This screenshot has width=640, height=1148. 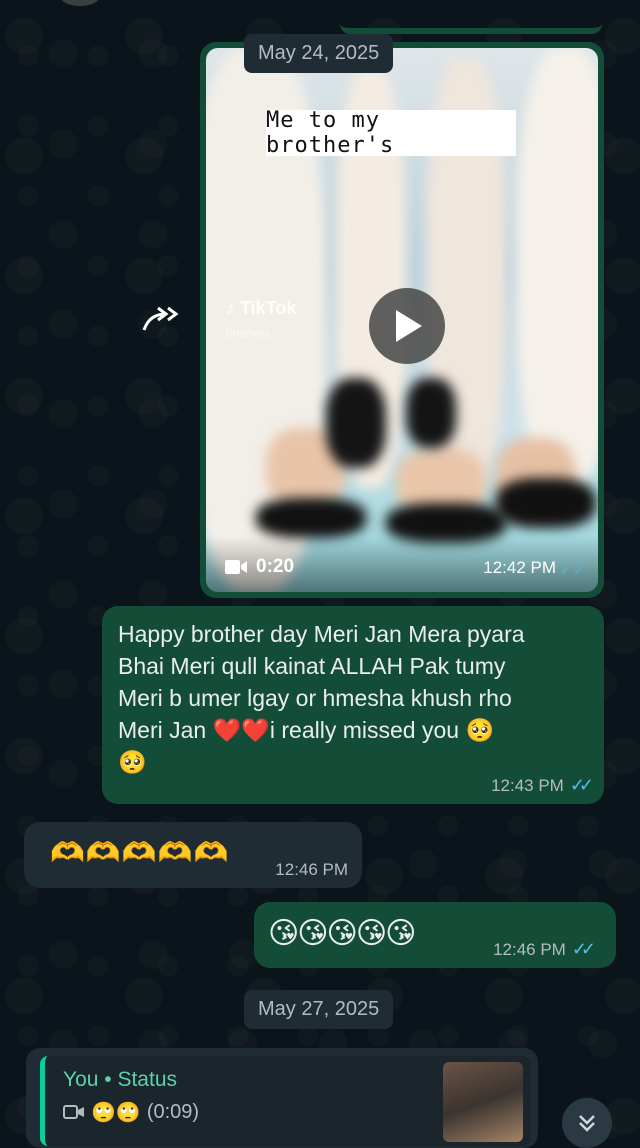 I want to click on message-meta: 12:46 PM ✓✓, so click(x=544, y=949).